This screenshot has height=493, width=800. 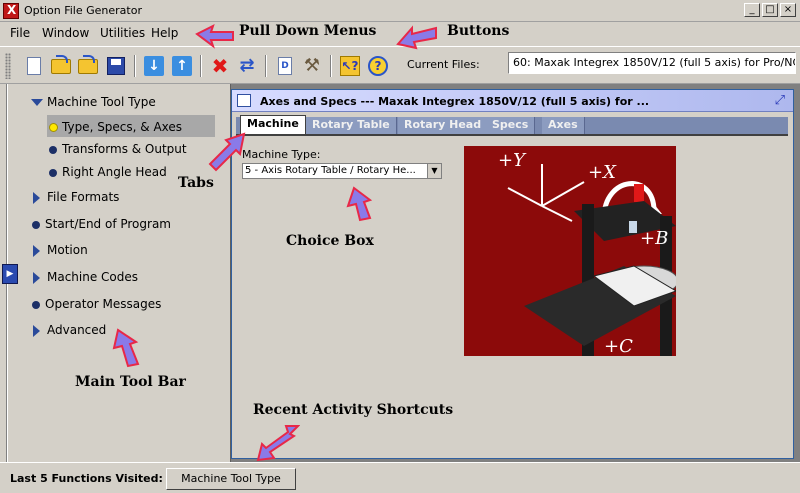 What do you see at coordinates (351, 125) in the screenshot?
I see `tab-rotary-table: Rotary Table` at bounding box center [351, 125].